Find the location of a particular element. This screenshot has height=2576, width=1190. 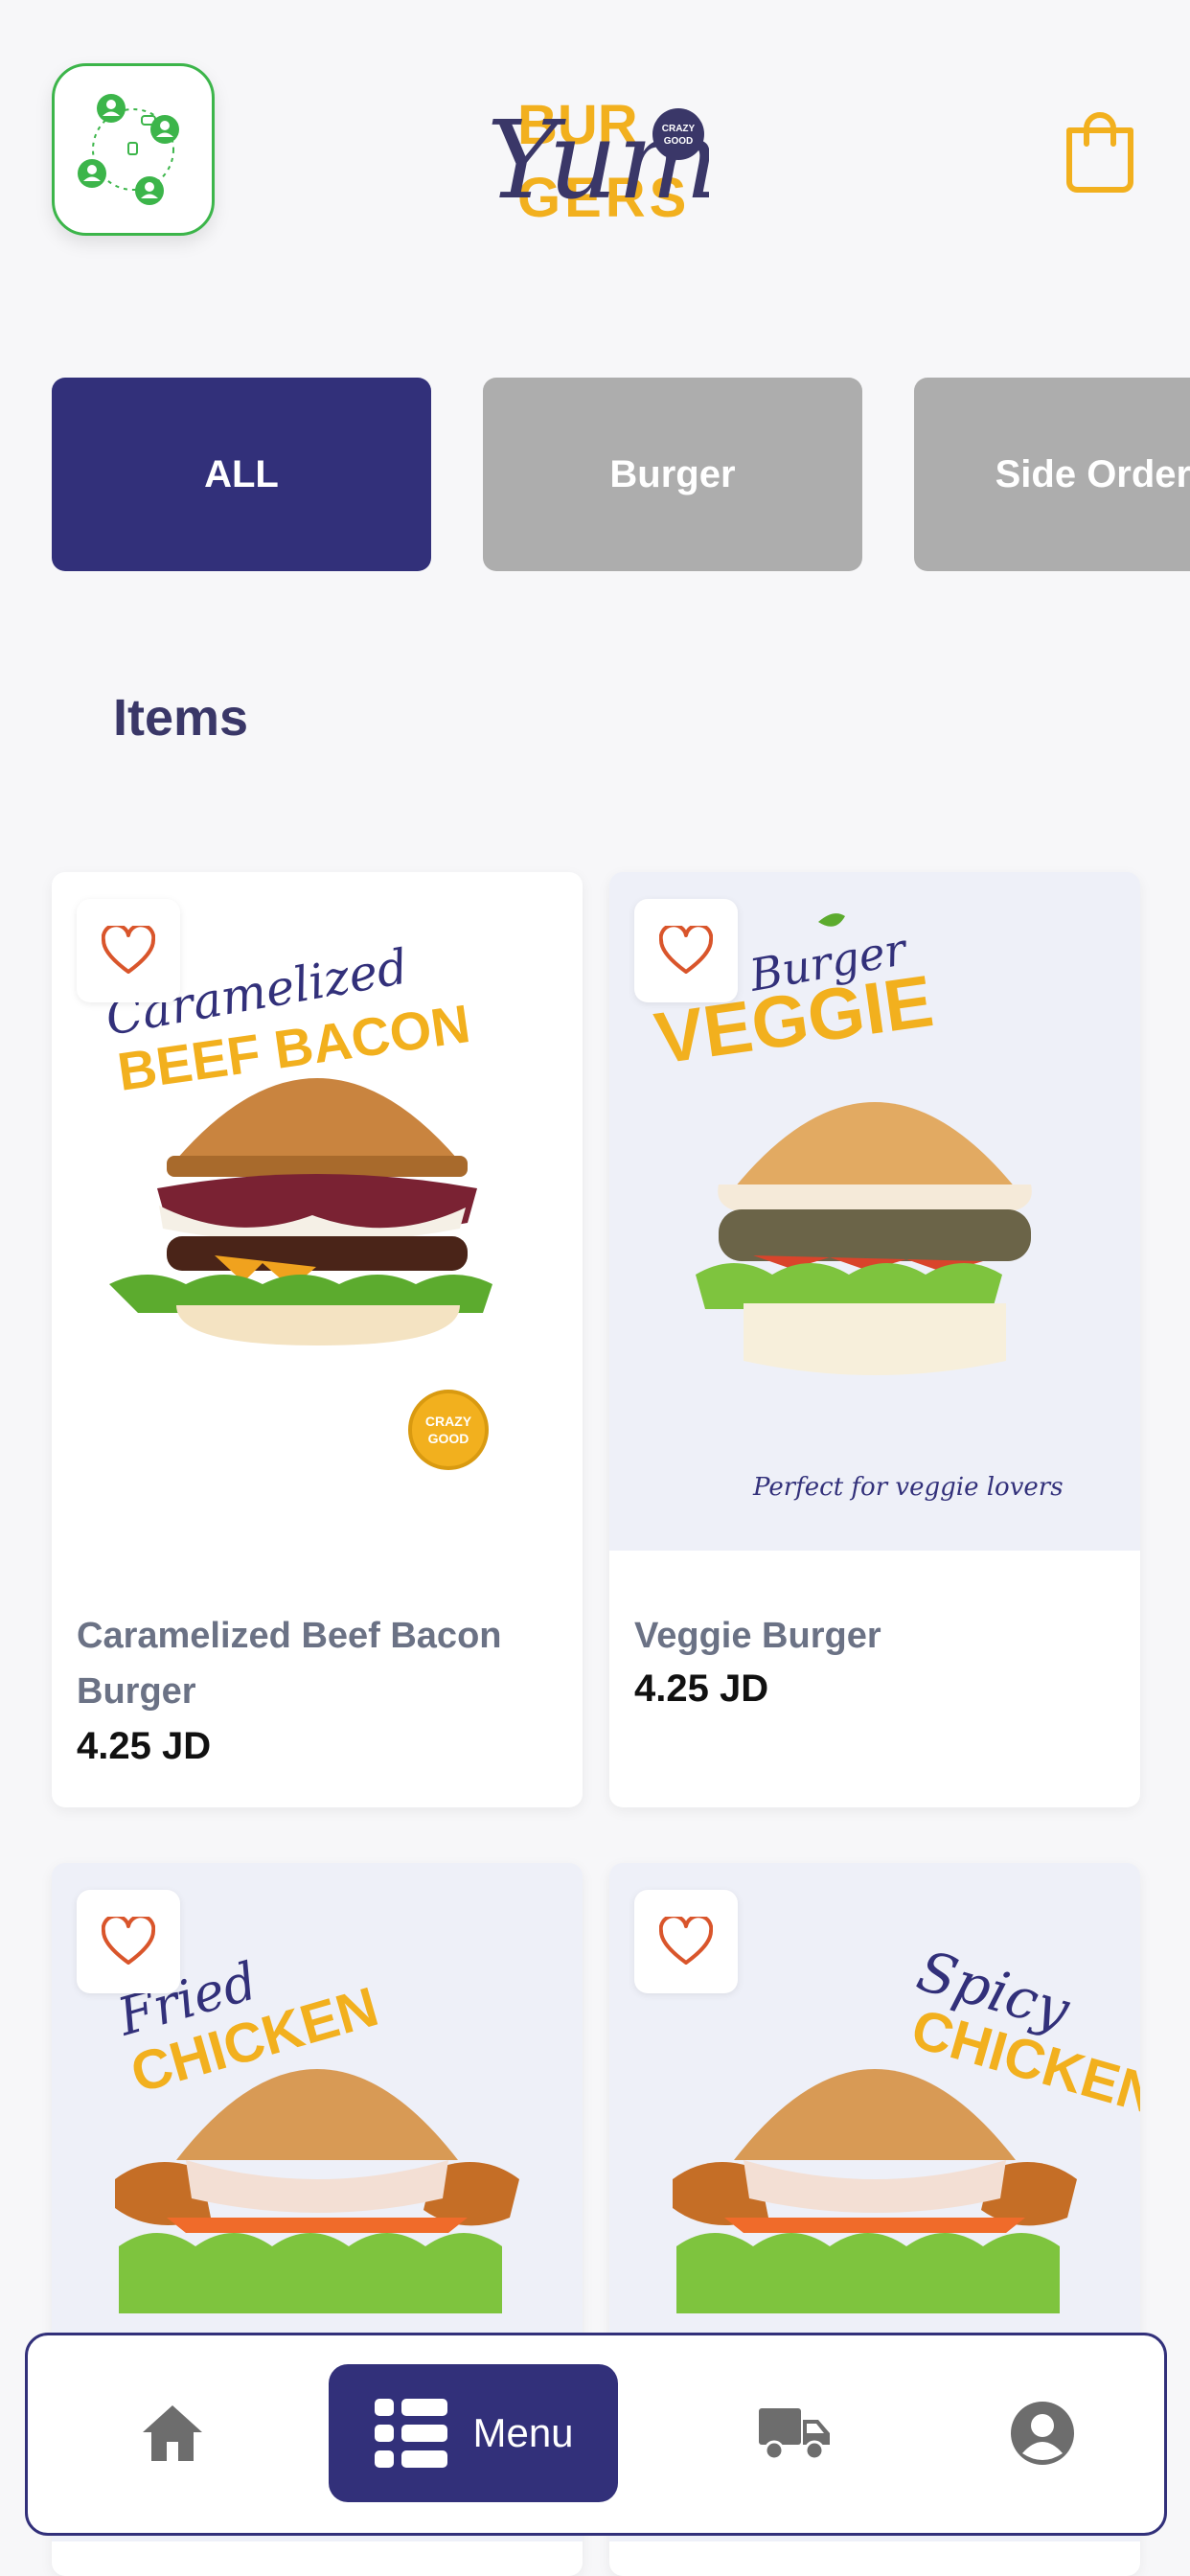

people-network-icon is located at coordinates (128, 149).